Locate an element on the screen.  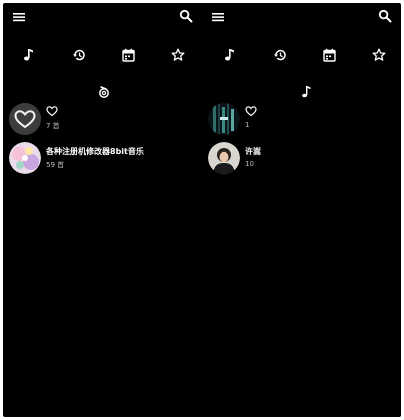
playlist-song-count: 59 首 is located at coordinates (55, 165).